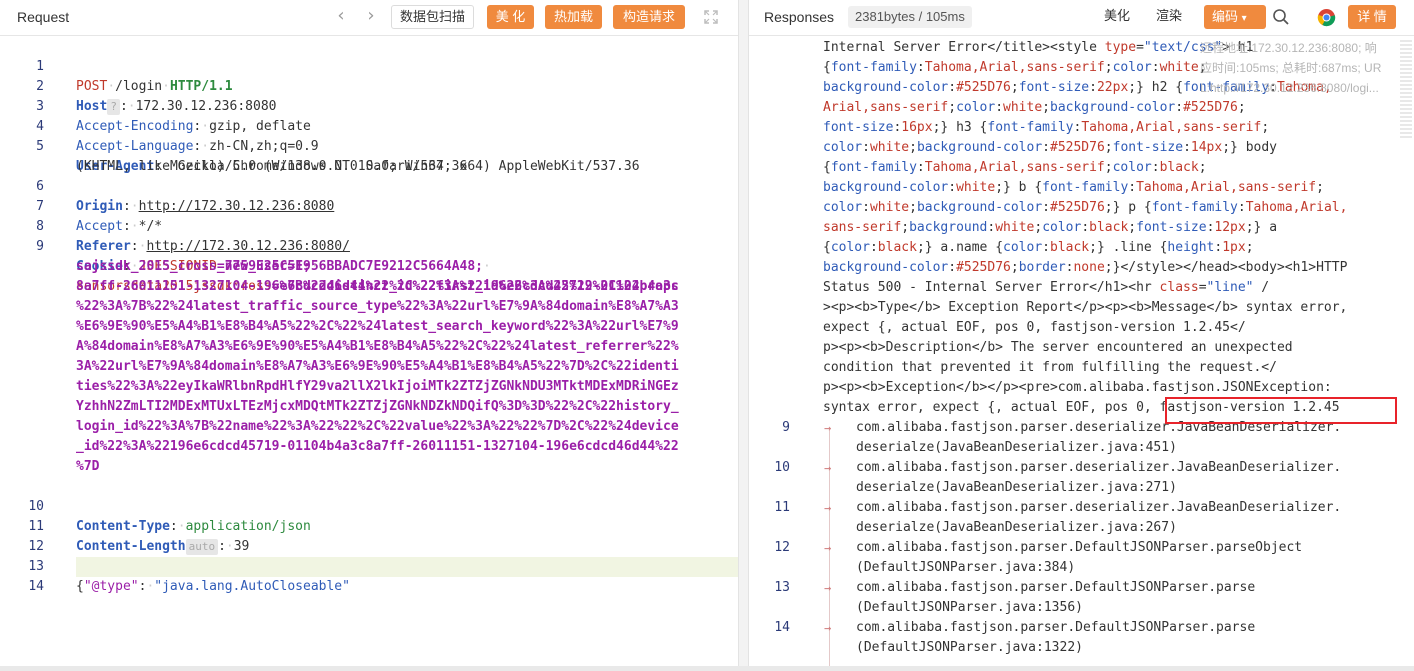  What do you see at coordinates (573, 17) in the screenshot?
I see `hot-load-button: 热加载` at bounding box center [573, 17].